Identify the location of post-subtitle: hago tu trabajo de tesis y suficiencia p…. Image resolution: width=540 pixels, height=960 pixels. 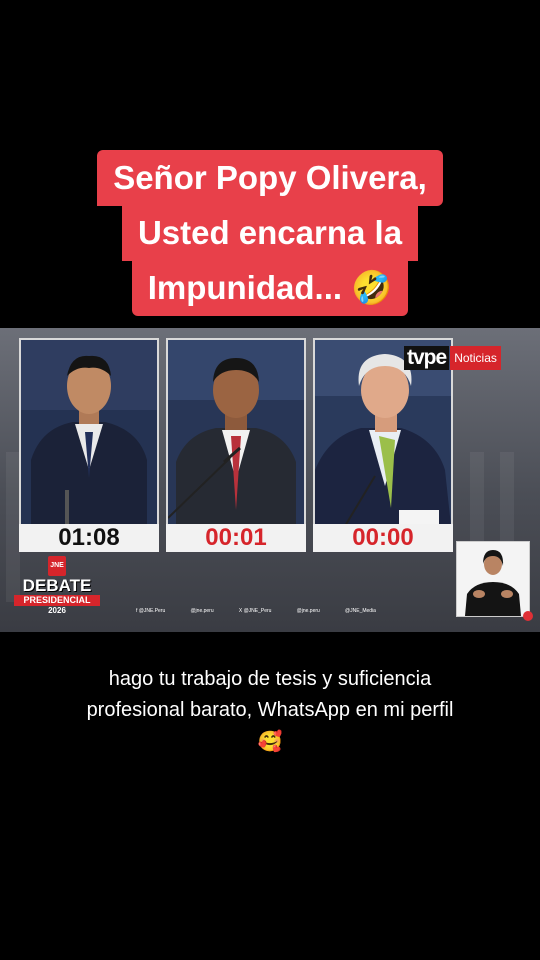
(270, 710).